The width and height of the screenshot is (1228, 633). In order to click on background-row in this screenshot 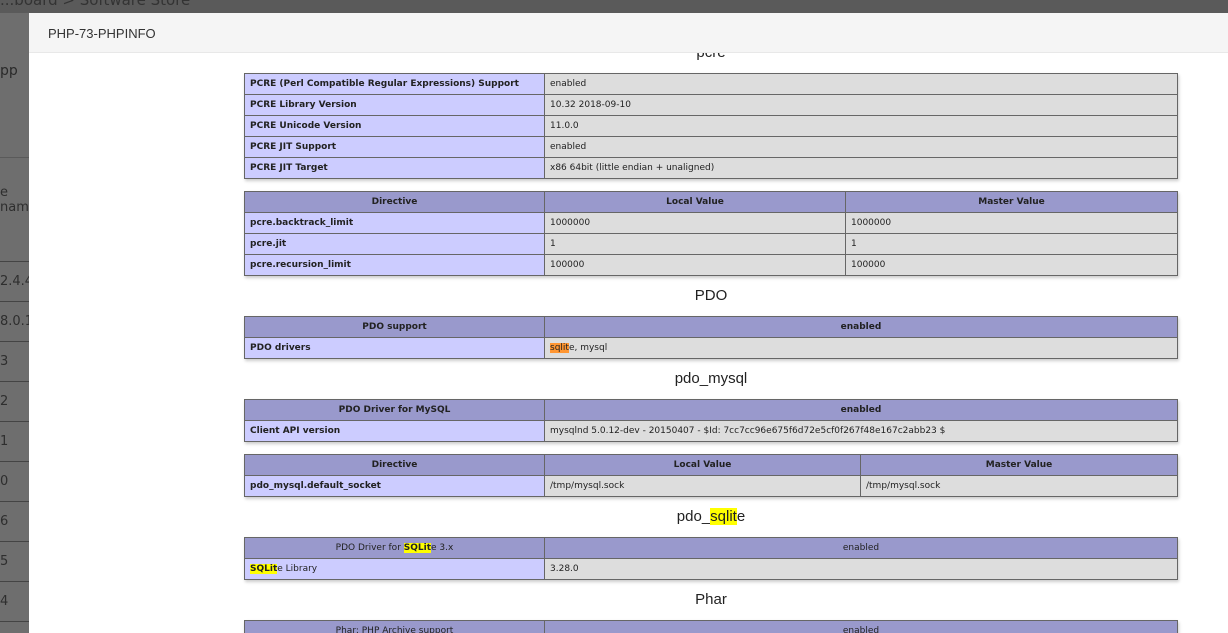, I will do `click(14, 627)`.